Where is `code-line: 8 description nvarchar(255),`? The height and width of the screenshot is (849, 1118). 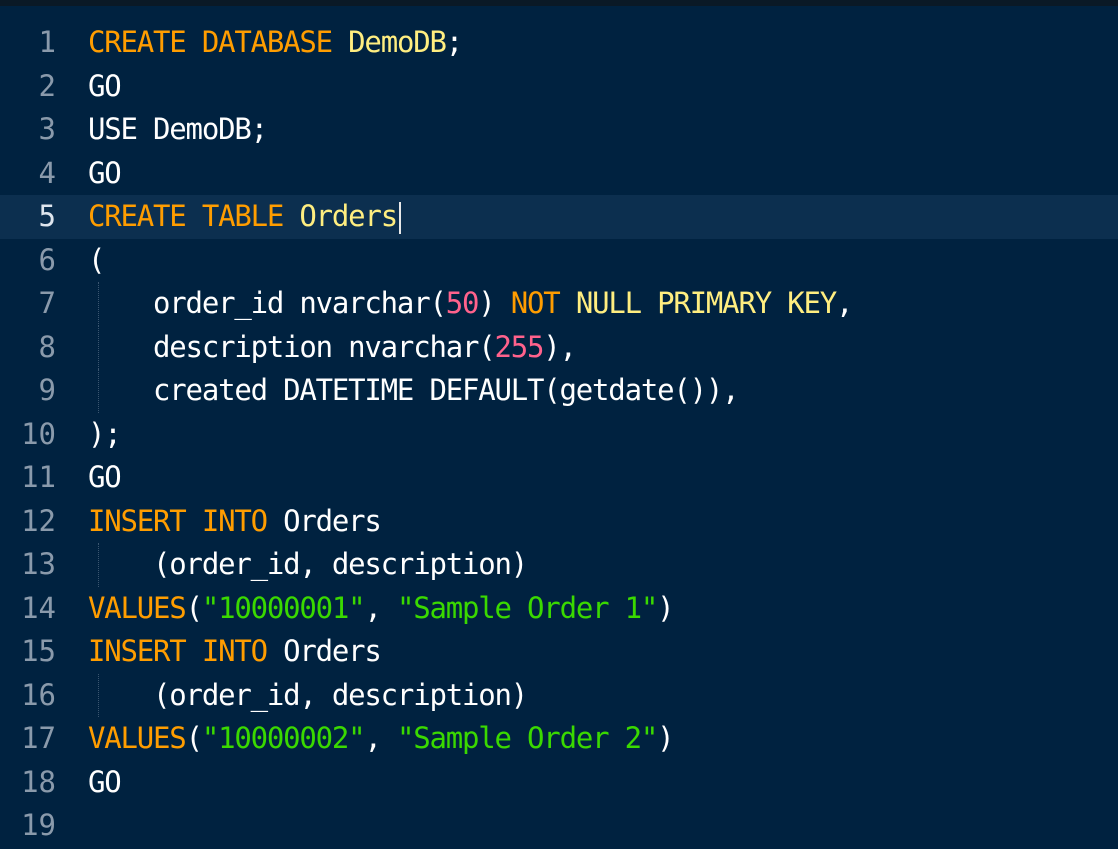
code-line: 8 description nvarchar(255), is located at coordinates (559, 347).